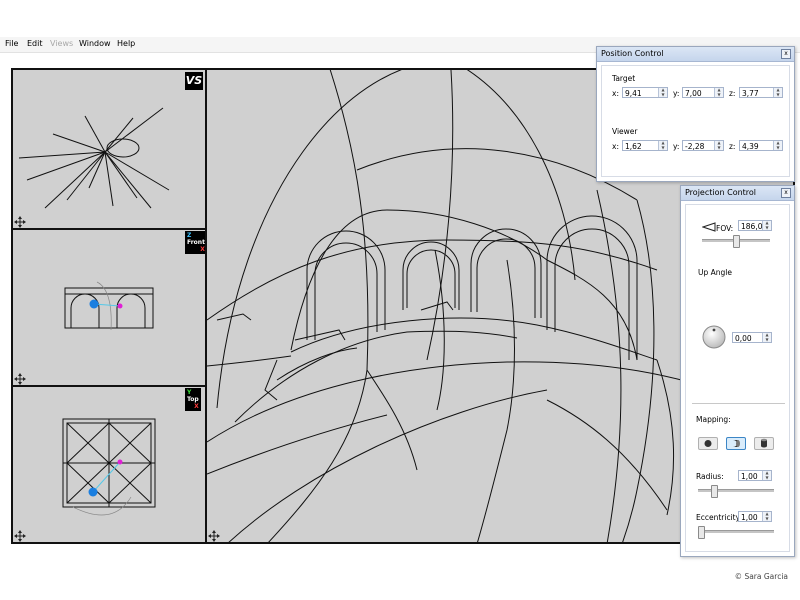 The height and width of the screenshot is (600, 800). What do you see at coordinates (645, 145) in the screenshot?
I see `viewer-x-field: 1,62 ▲ ▼` at bounding box center [645, 145].